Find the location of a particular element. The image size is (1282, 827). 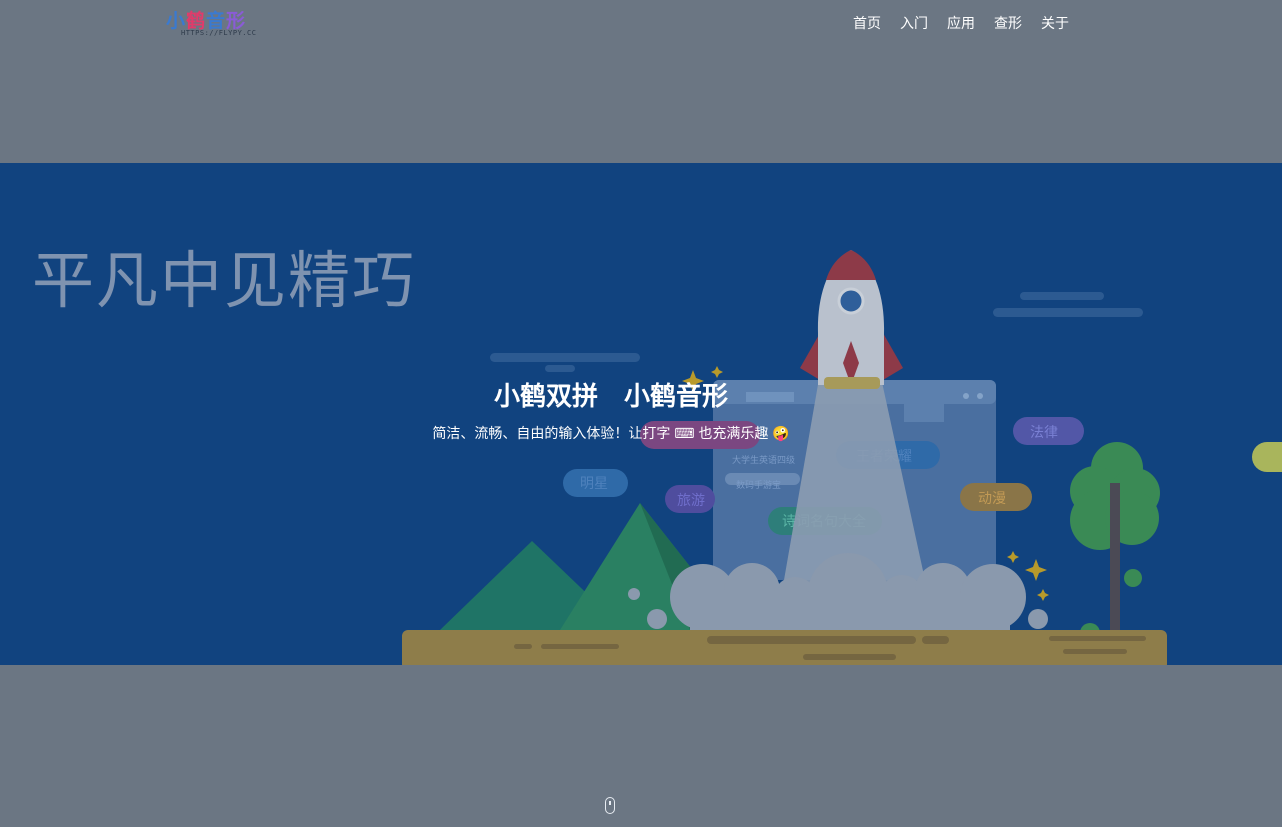

nav-item-about: 关于 is located at coordinates (1055, 23).